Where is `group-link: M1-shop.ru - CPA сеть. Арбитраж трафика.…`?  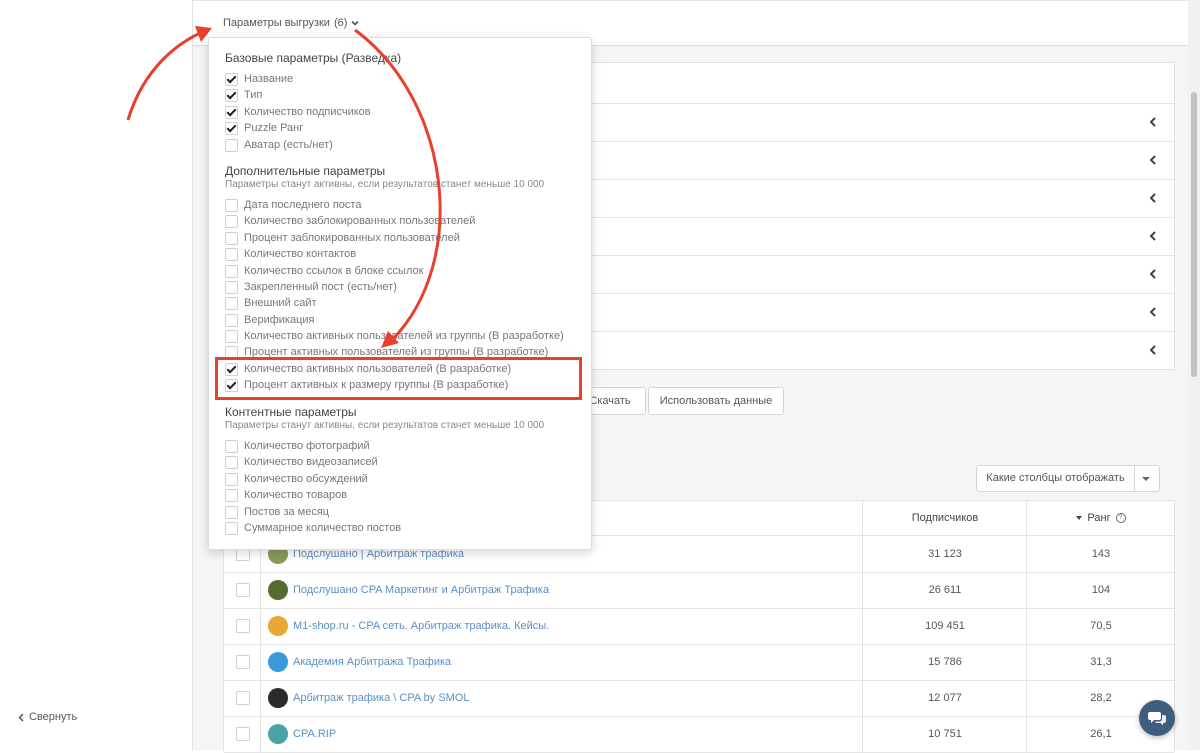 group-link: M1-shop.ru - CPA сеть. Арбитраж трафика.… is located at coordinates (421, 626).